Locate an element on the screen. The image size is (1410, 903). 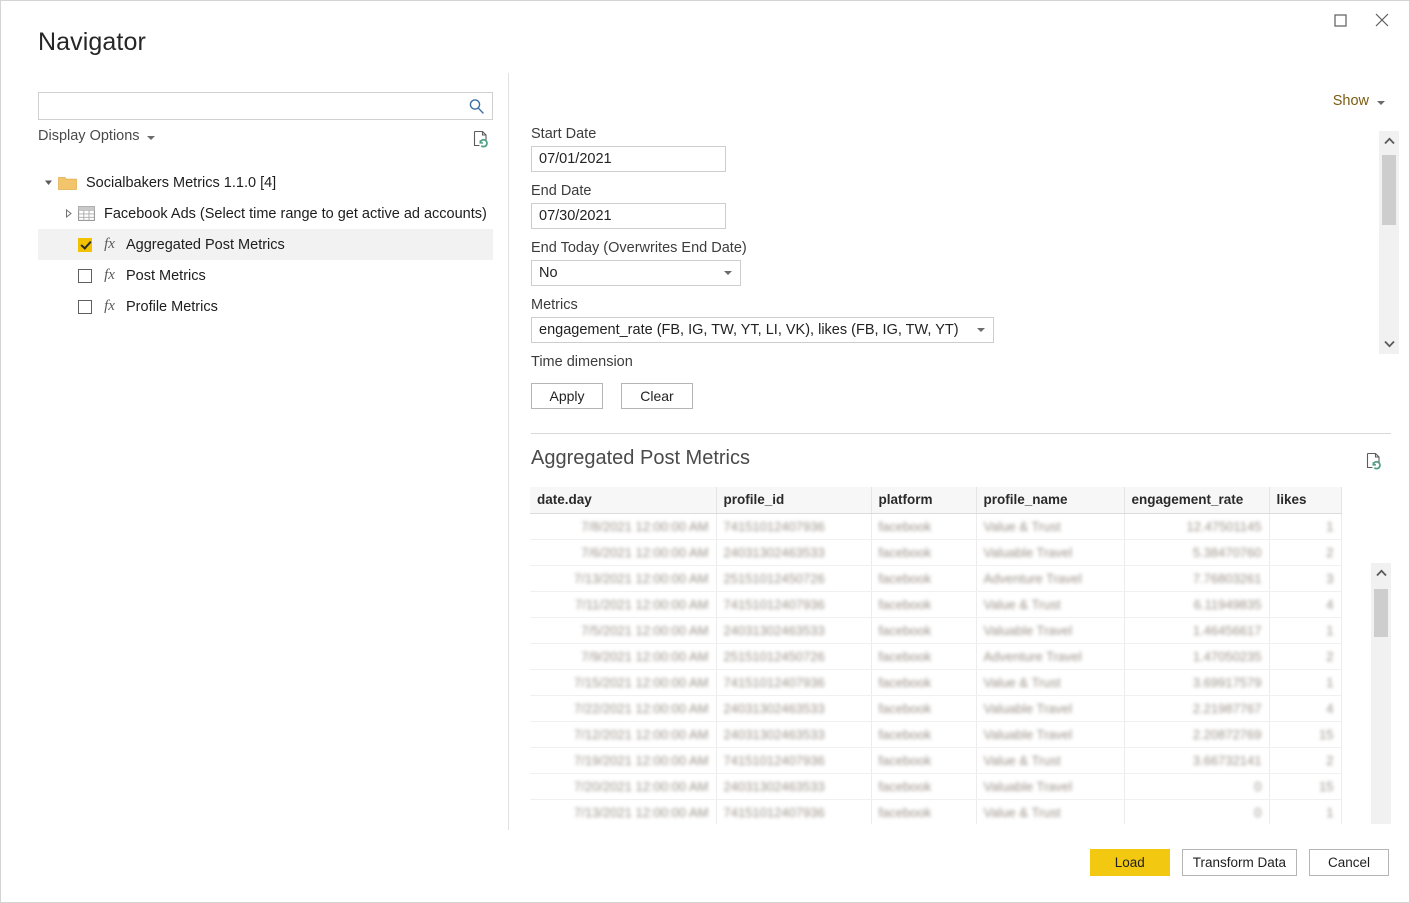
end-today-label: End Today (Overwrites End Date) is located at coordinates (639, 248).